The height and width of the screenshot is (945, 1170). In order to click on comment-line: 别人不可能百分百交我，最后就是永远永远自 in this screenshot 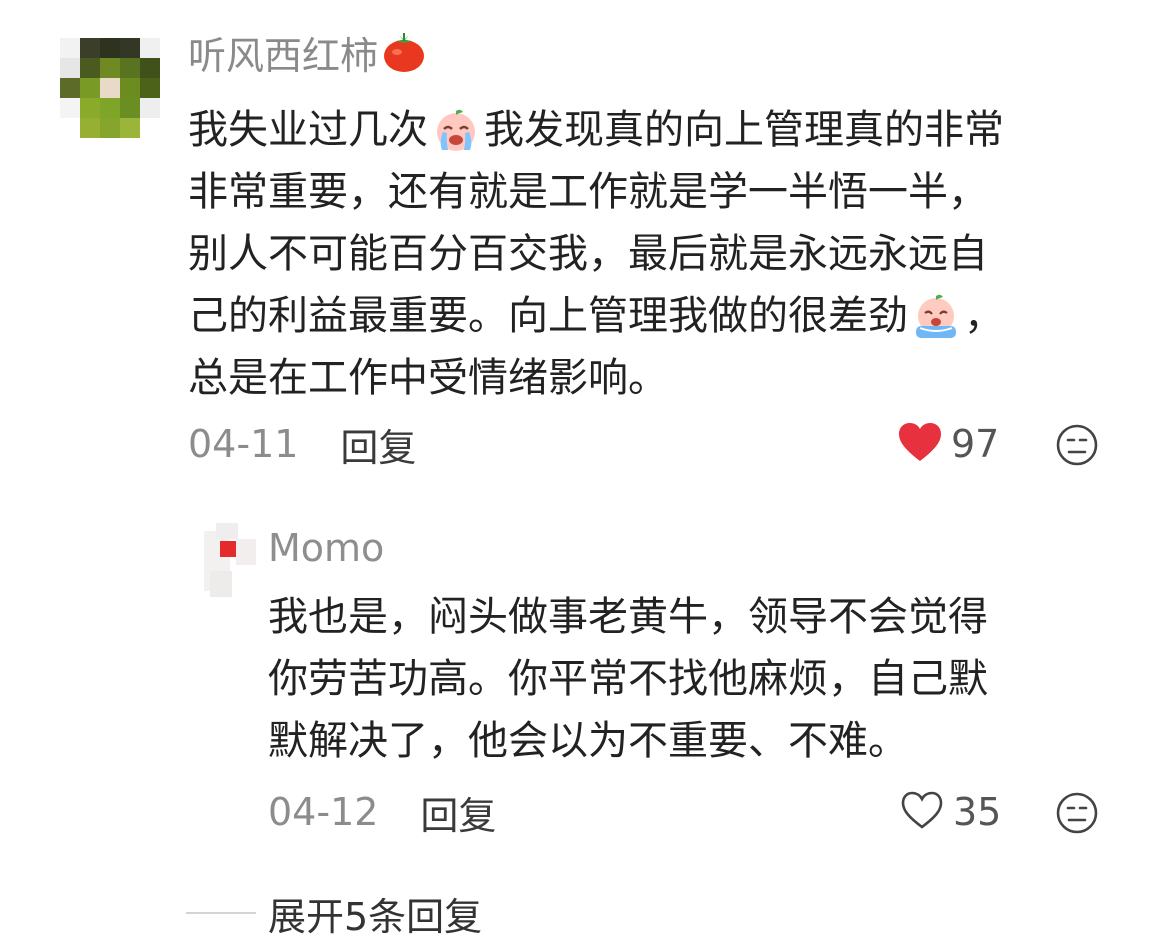, I will do `click(596, 254)`.